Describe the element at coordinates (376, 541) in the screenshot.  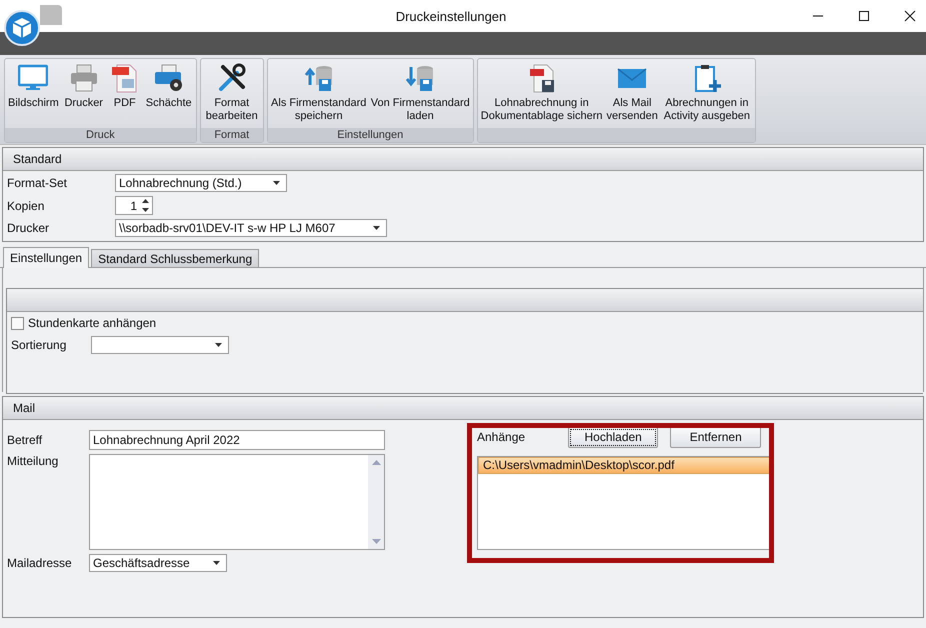
I see `scroll-down-icon` at that location.